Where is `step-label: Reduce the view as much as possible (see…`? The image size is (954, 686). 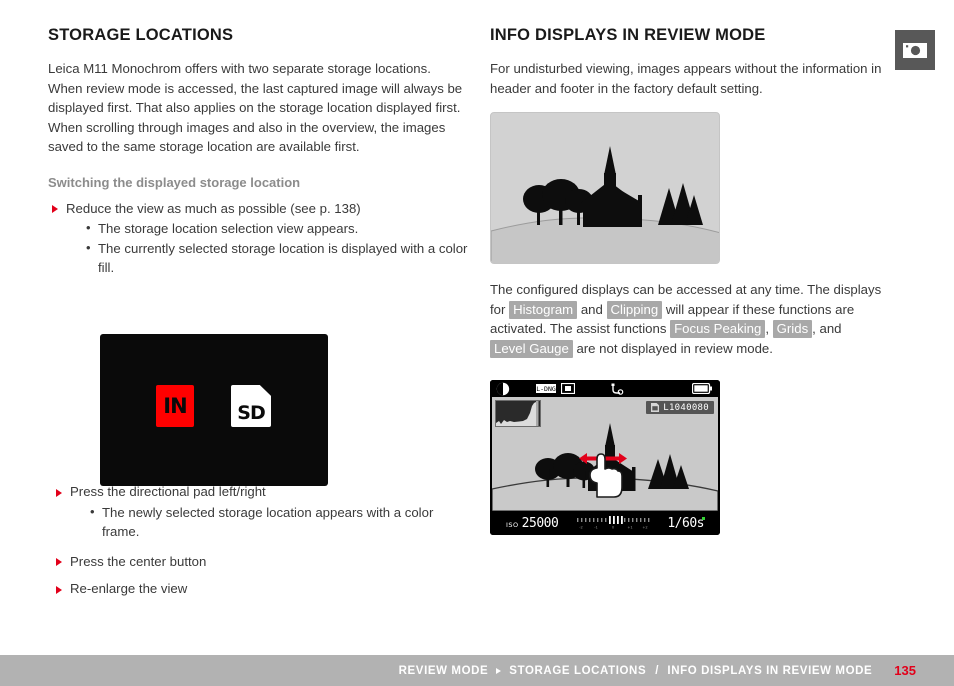 step-label: Reduce the view as much as possible (see… is located at coordinates (213, 208).